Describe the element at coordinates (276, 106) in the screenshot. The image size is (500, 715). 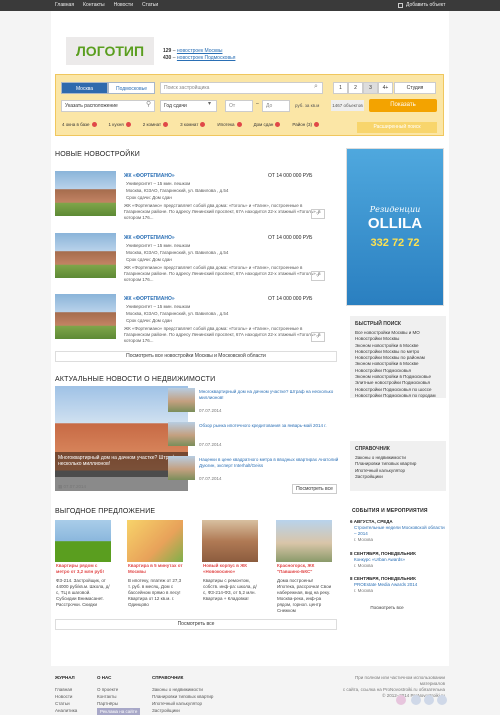
I see `price-to-input: До` at that location.